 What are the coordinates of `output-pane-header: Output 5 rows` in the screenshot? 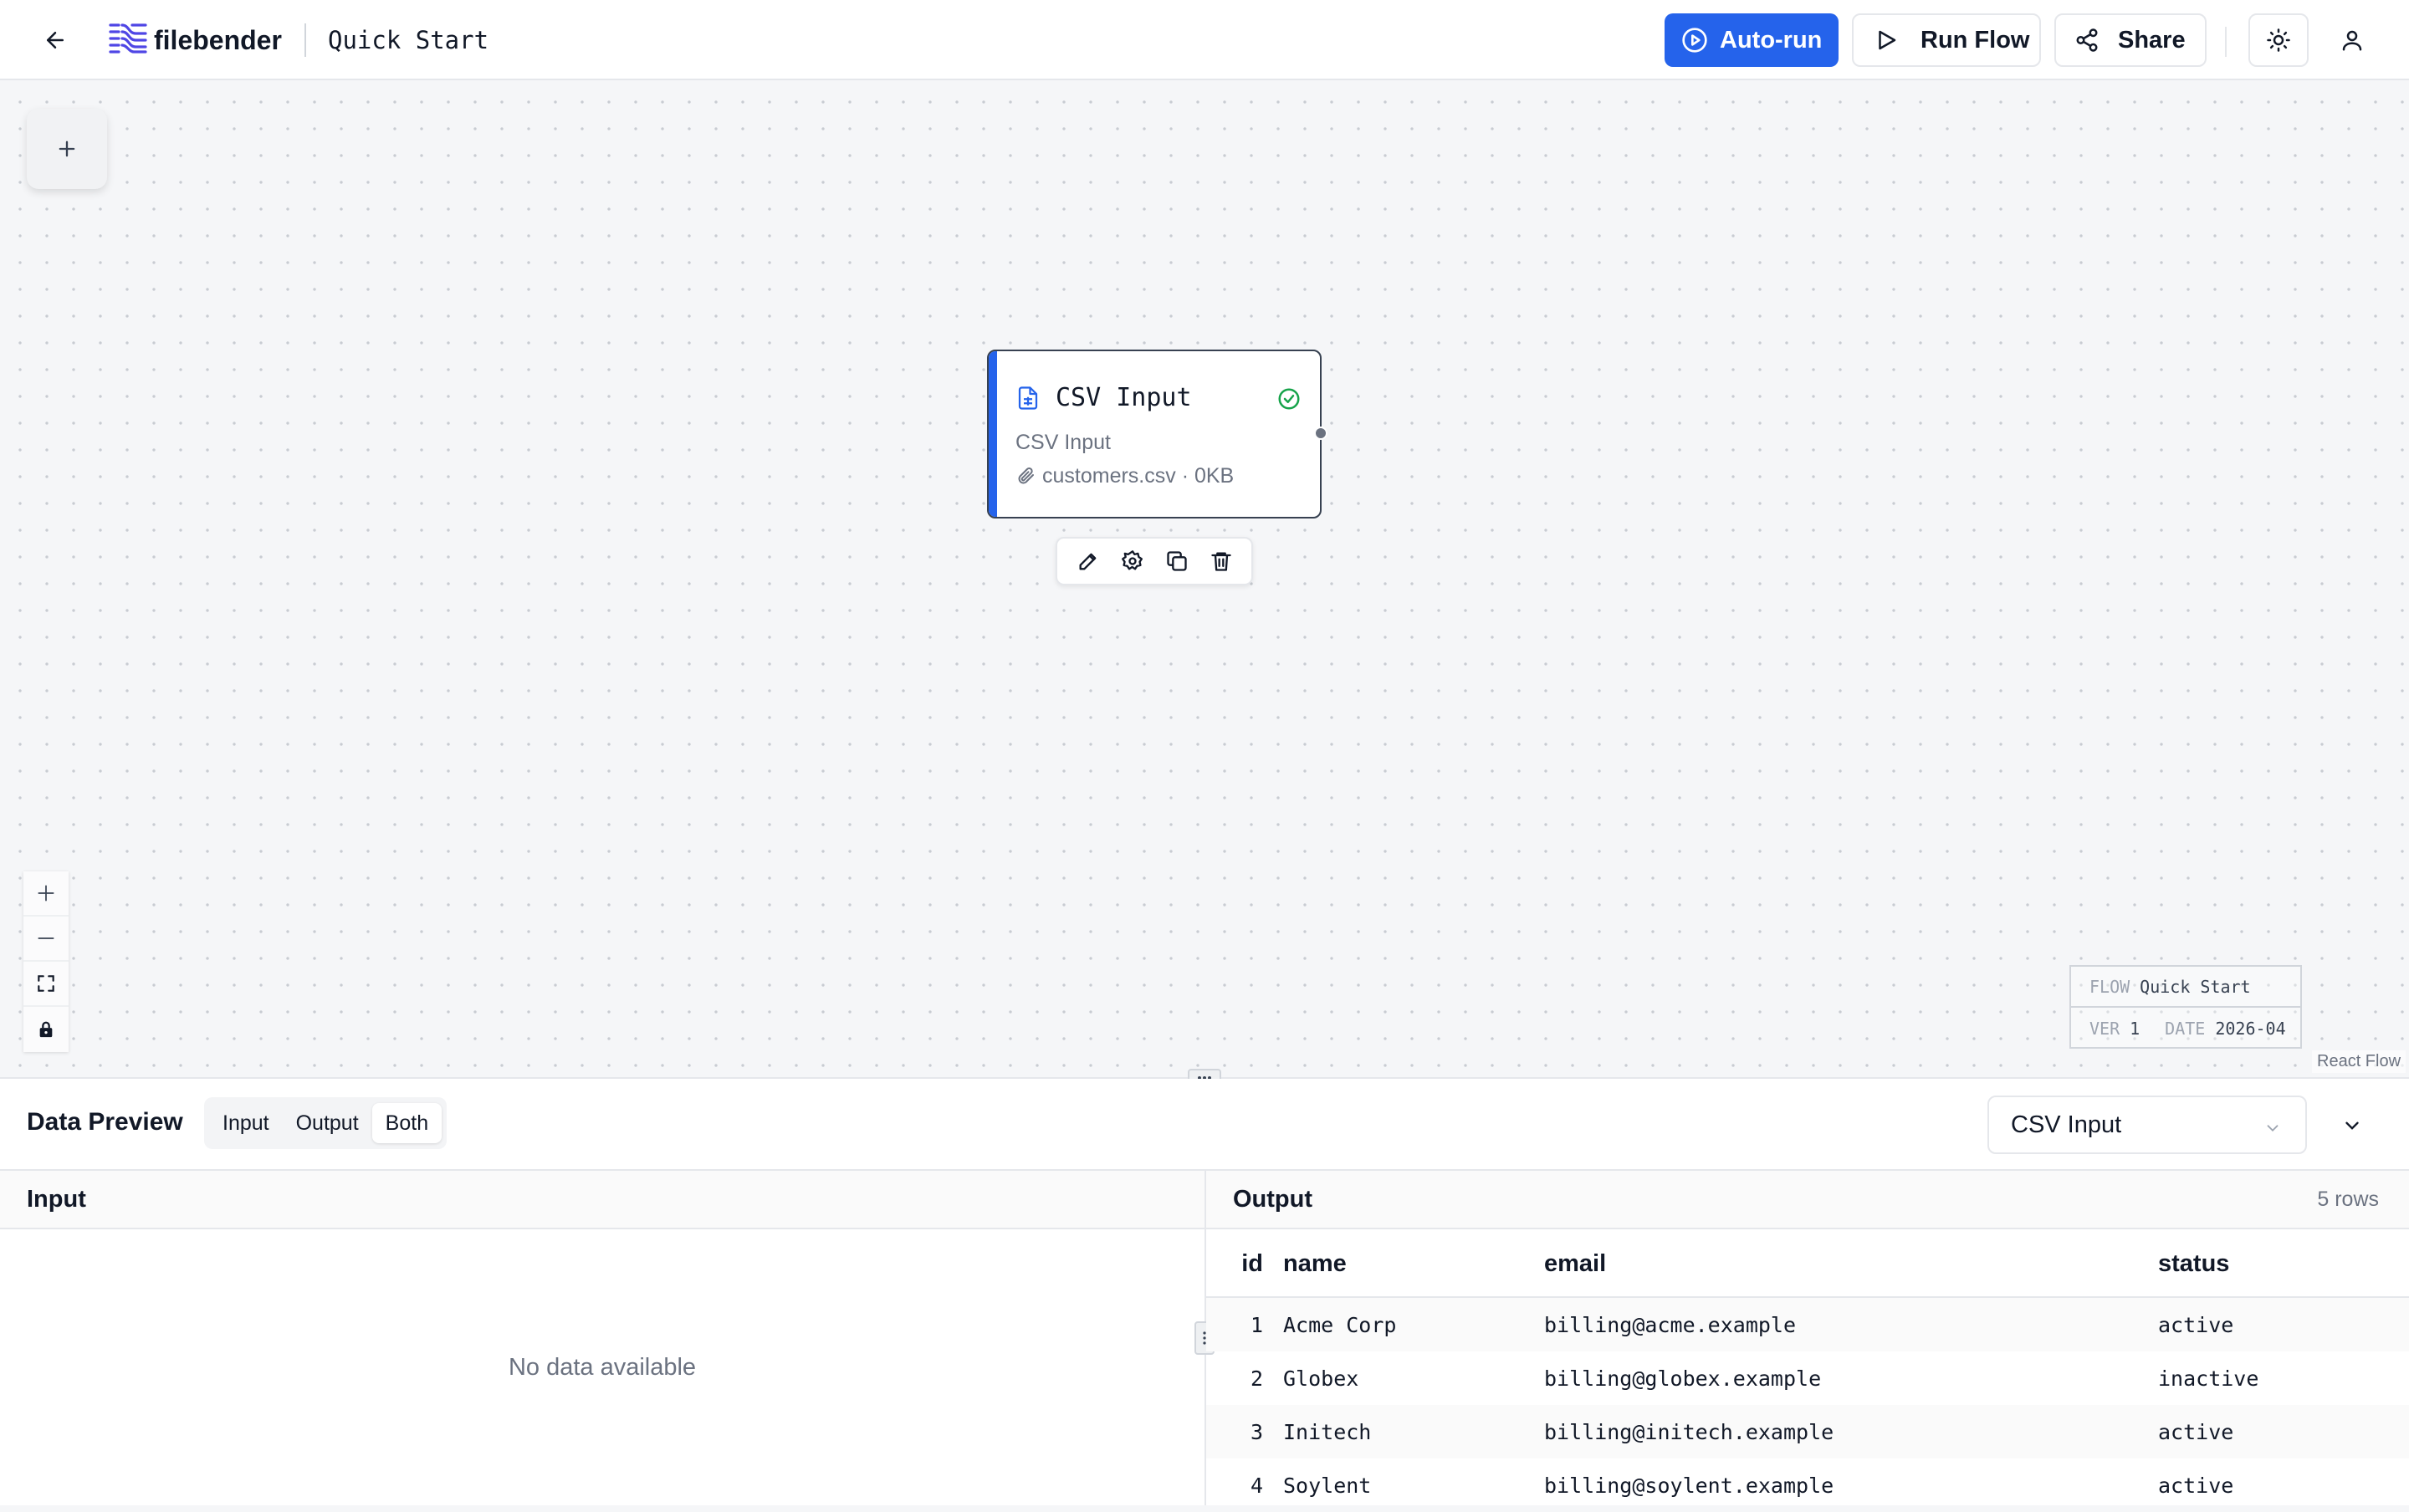 It's located at (1807, 1199).